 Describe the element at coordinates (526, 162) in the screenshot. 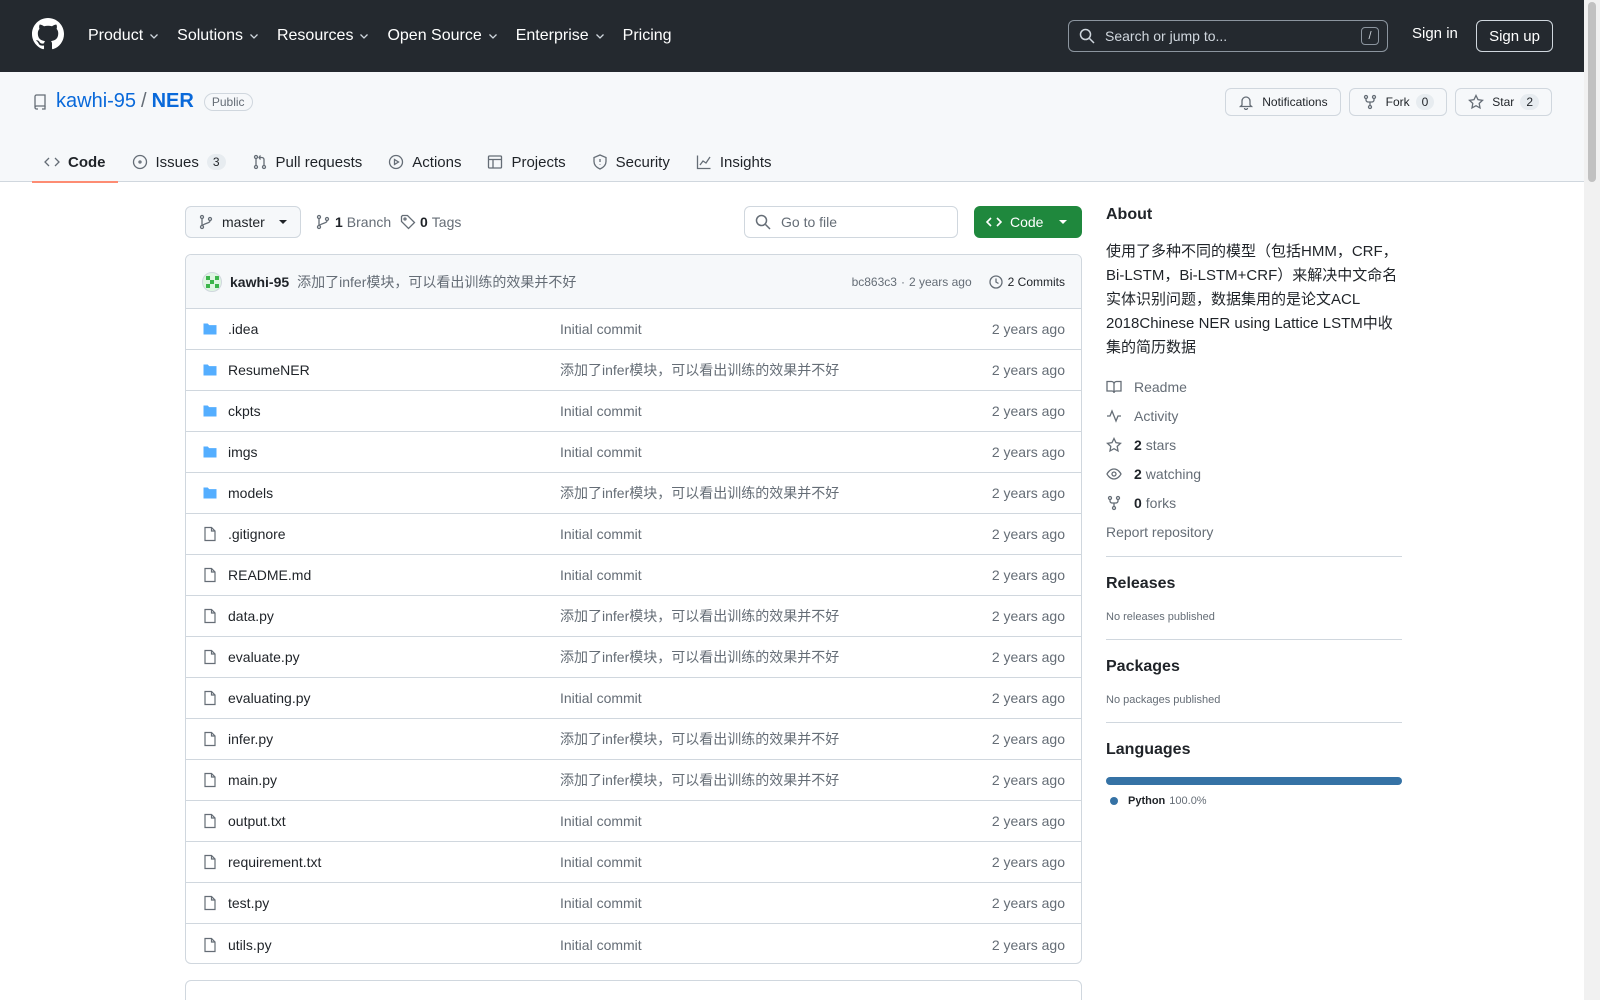

I see `tab-projects: Projects` at that location.